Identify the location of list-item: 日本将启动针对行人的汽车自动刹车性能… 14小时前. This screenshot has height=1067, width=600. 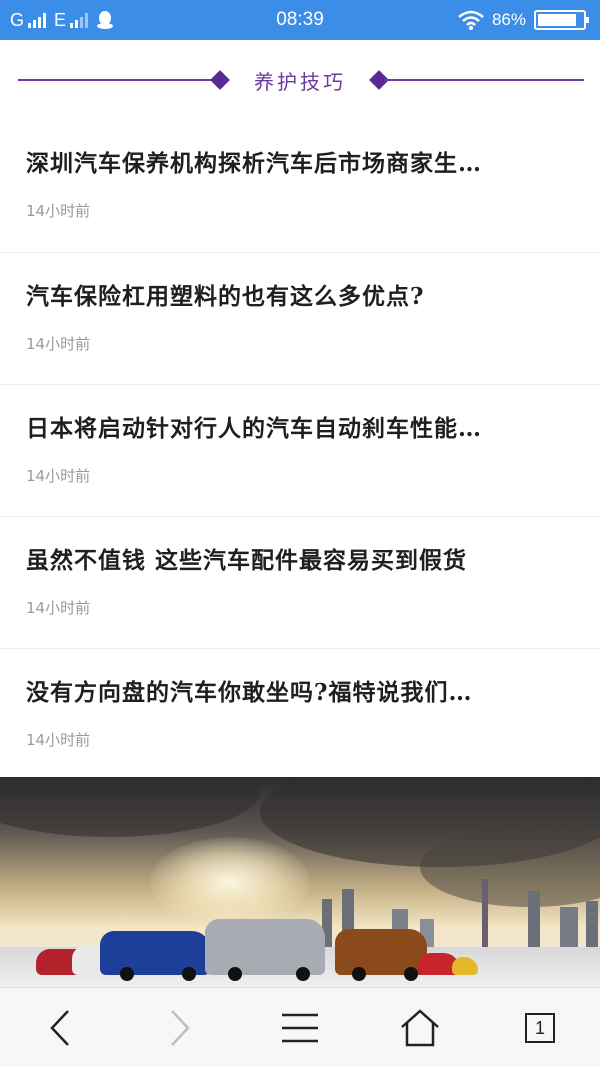
(300, 450).